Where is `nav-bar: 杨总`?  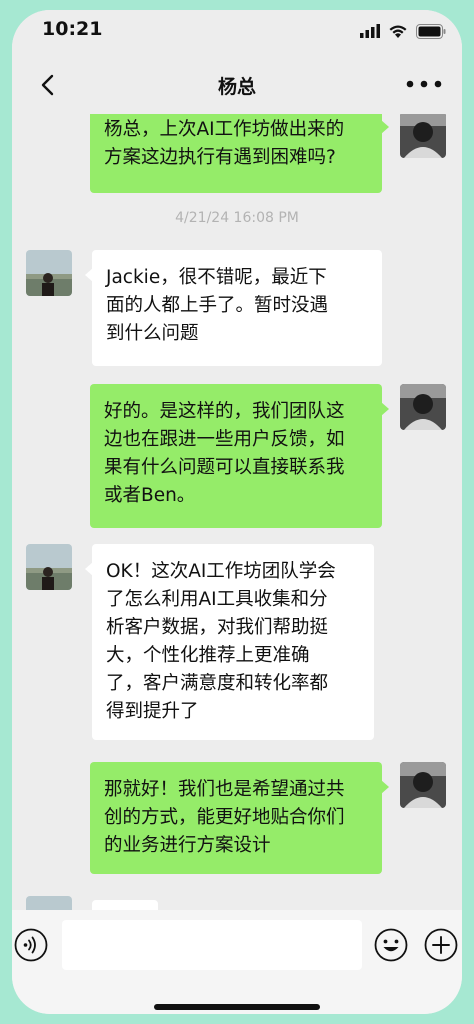 nav-bar: 杨总 is located at coordinates (237, 85).